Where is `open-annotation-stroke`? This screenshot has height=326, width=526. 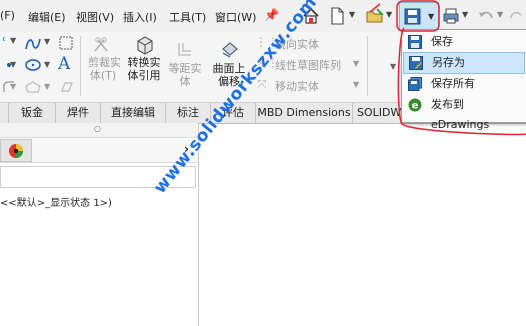 open-annotation-stroke is located at coordinates (375, 8).